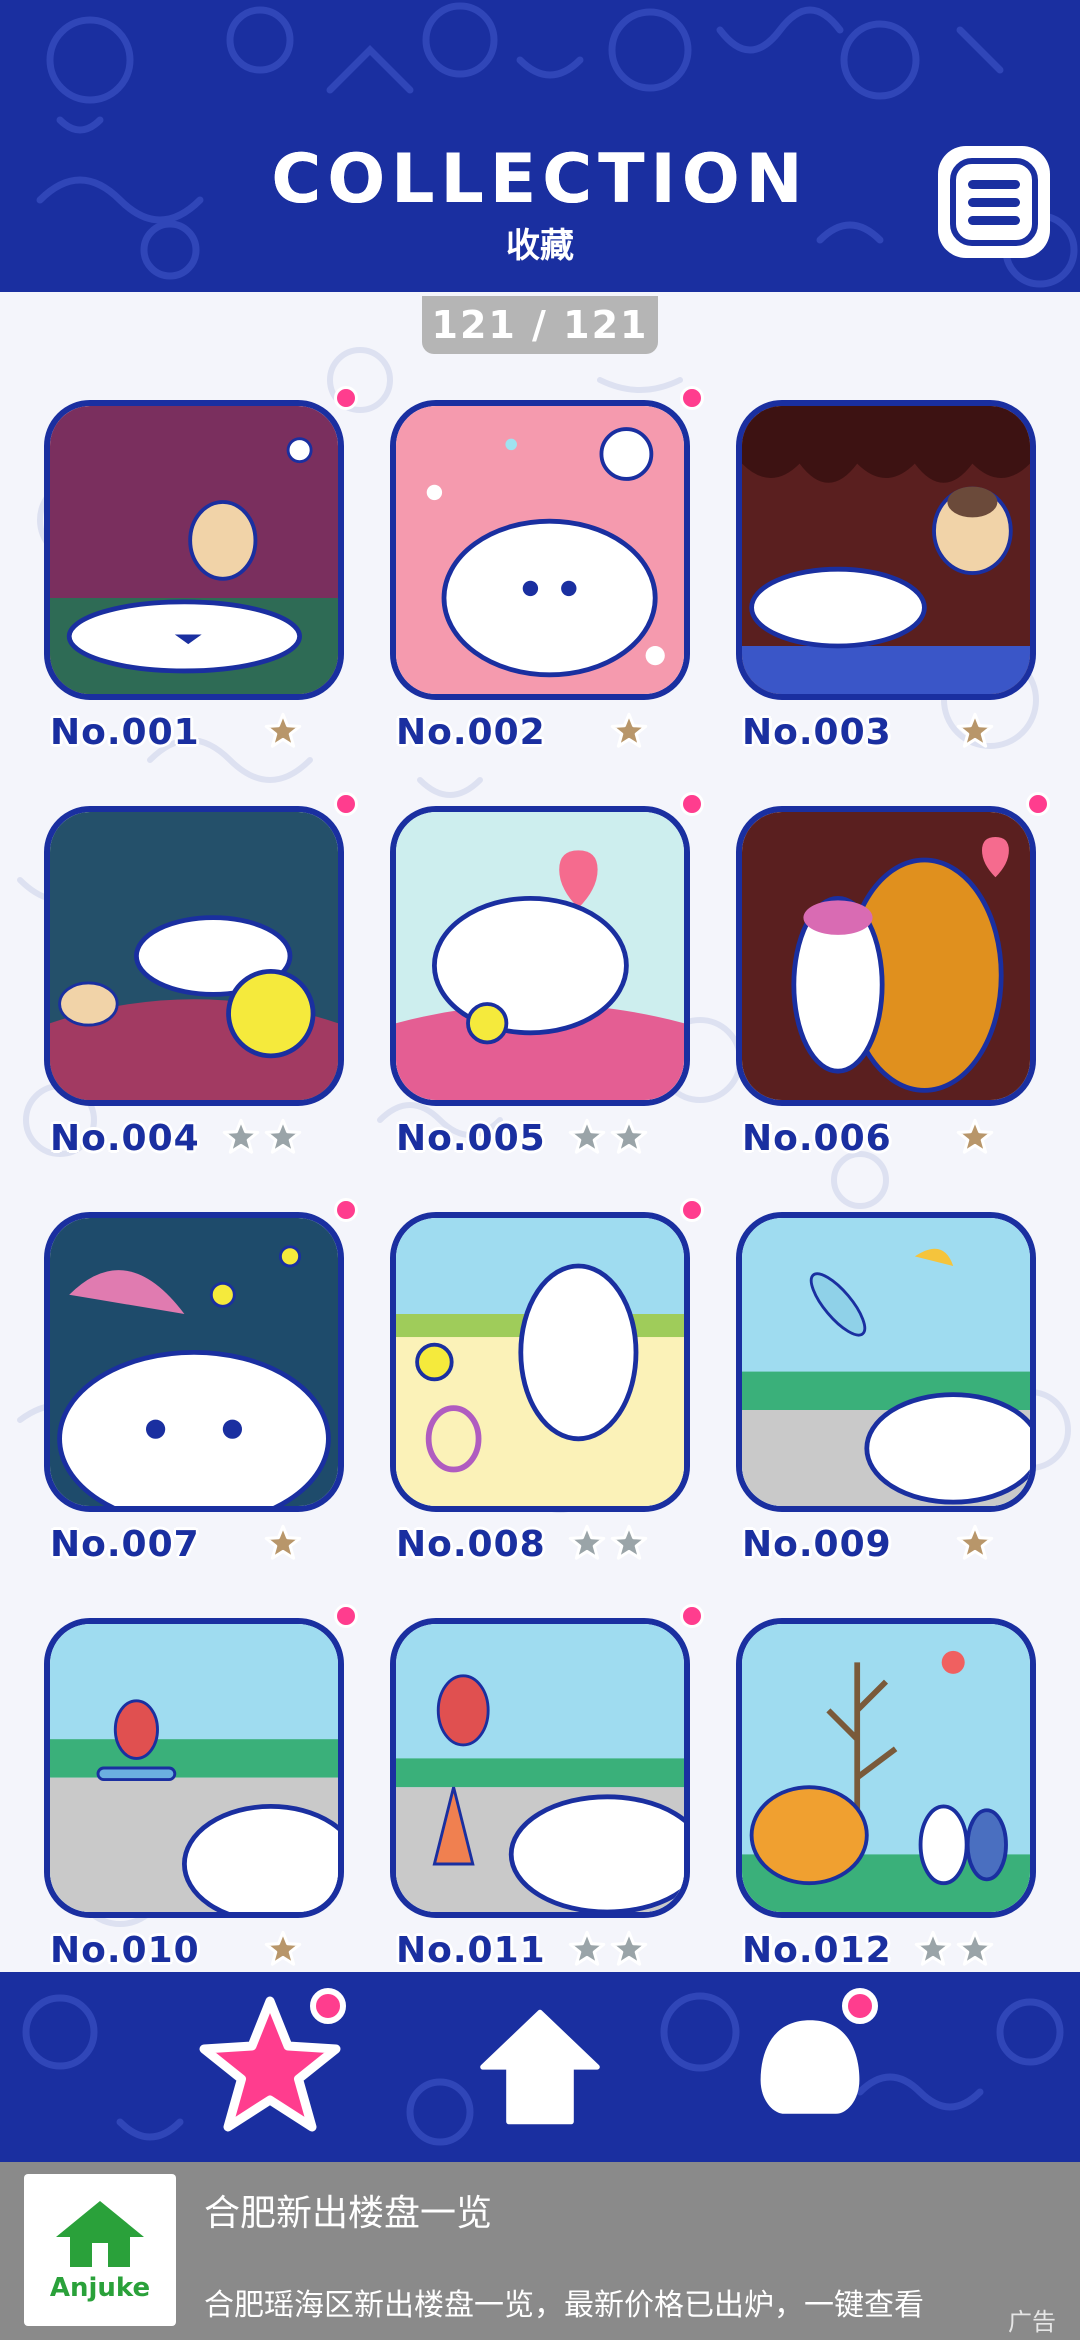 This screenshot has height=2340, width=1080. I want to click on card-number: No.002, so click(471, 732).